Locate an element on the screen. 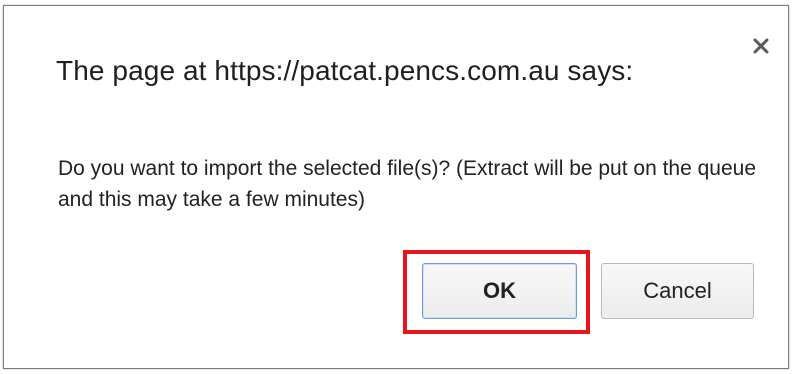  close-icon is located at coordinates (761, 46).